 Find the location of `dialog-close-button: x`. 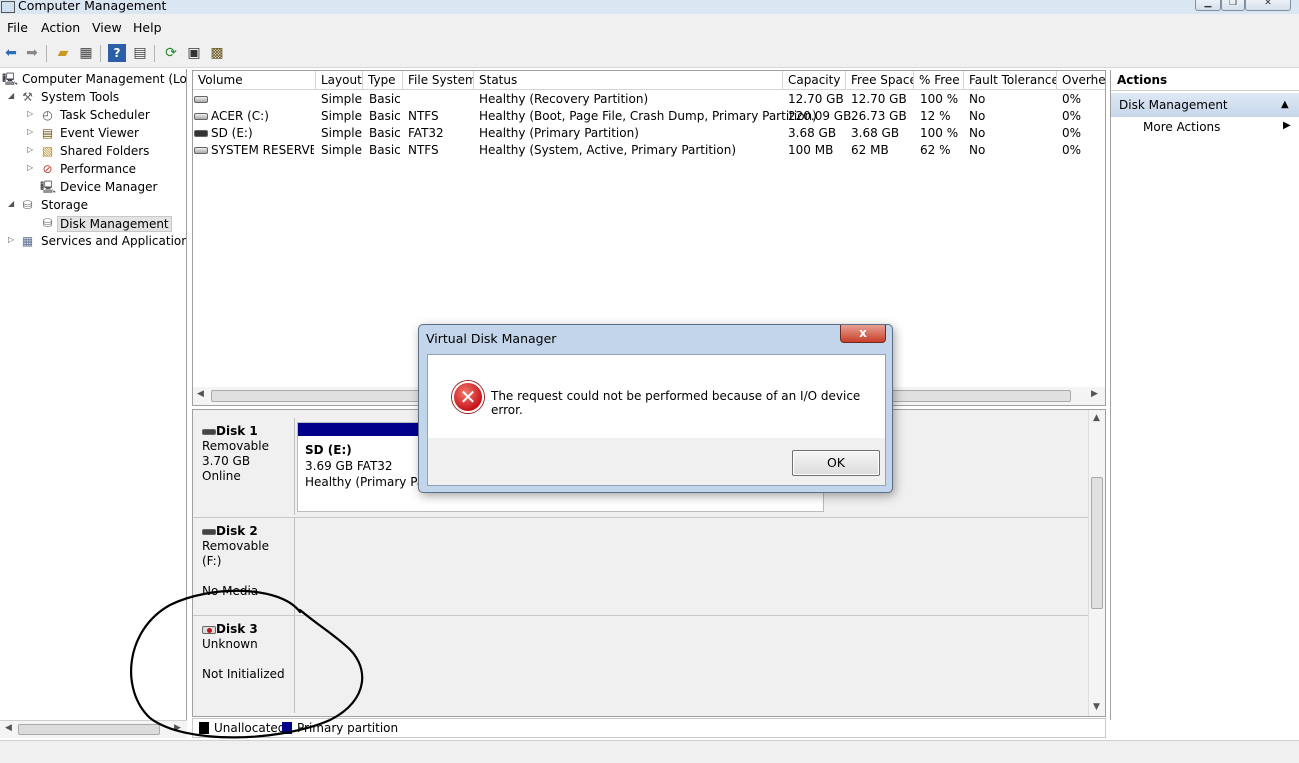

dialog-close-button: x is located at coordinates (863, 334).